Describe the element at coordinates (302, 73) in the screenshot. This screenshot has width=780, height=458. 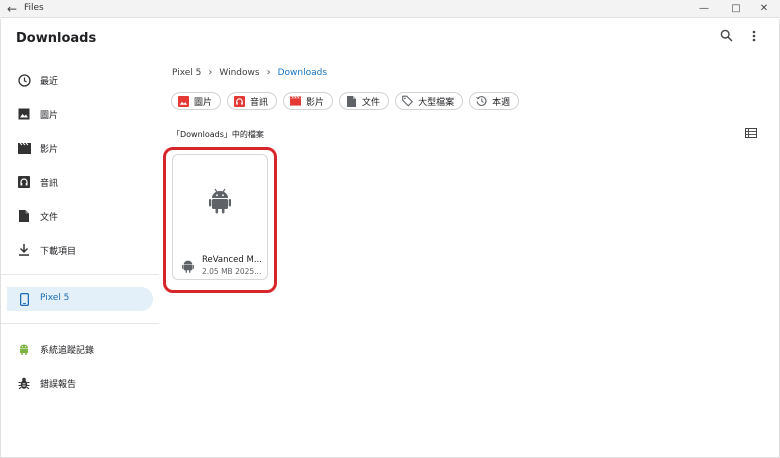
I see `breadcrumb-current: Downloads` at that location.